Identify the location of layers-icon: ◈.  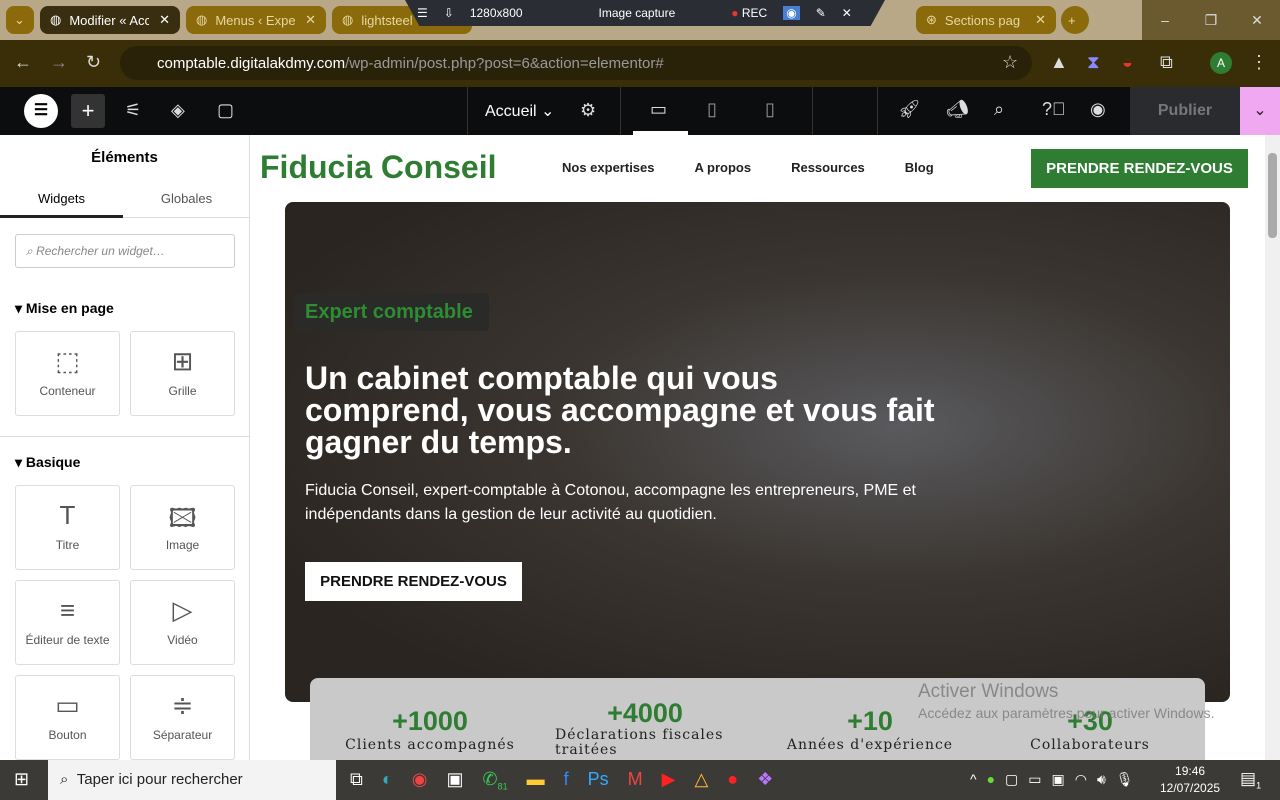
(178, 110).